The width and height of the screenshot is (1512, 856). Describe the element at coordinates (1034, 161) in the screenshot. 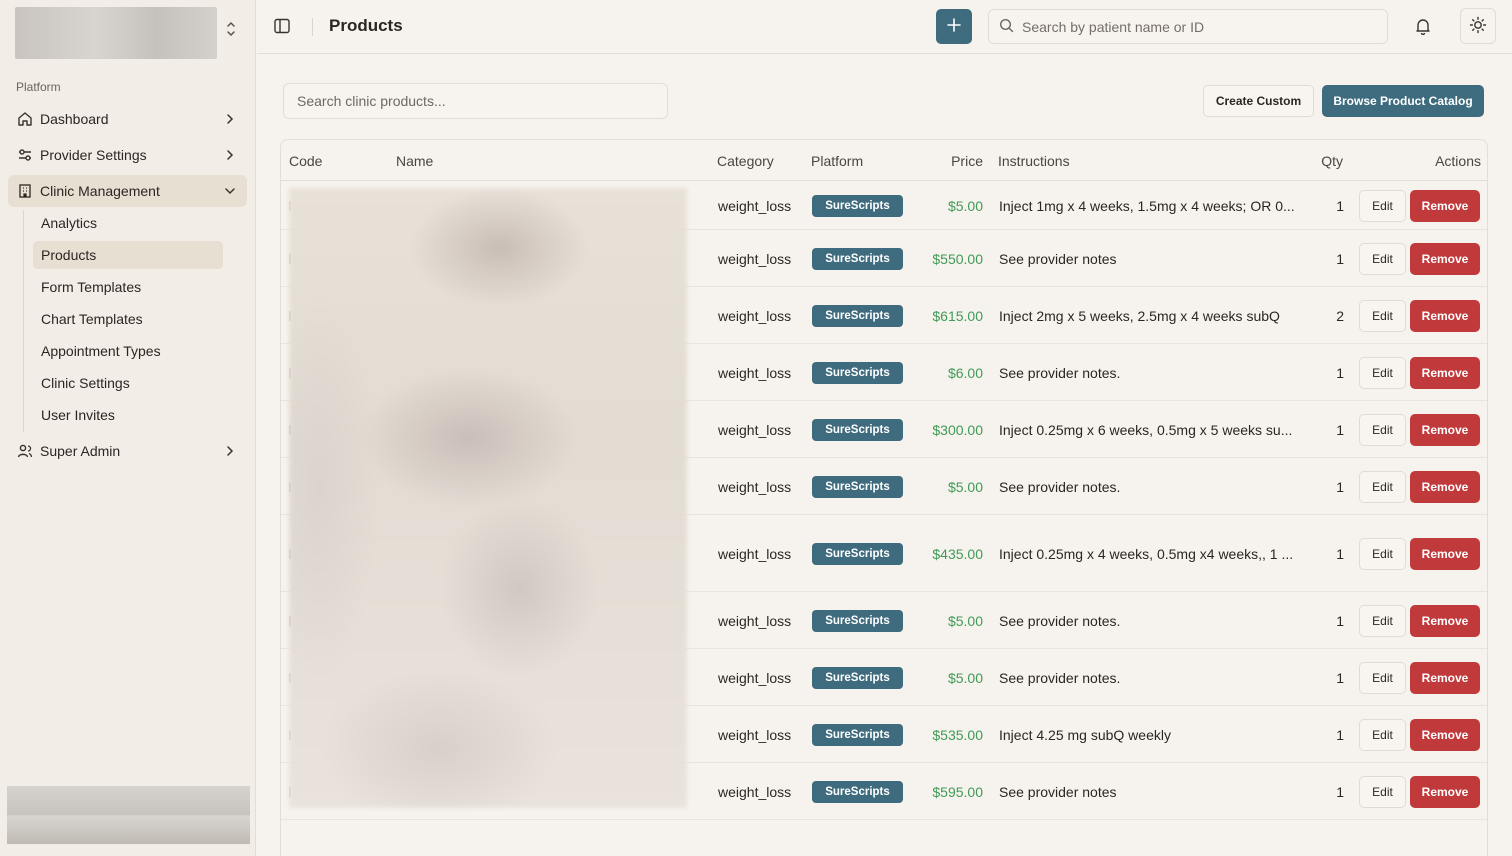

I see `column-header-instructions: Instructions` at that location.